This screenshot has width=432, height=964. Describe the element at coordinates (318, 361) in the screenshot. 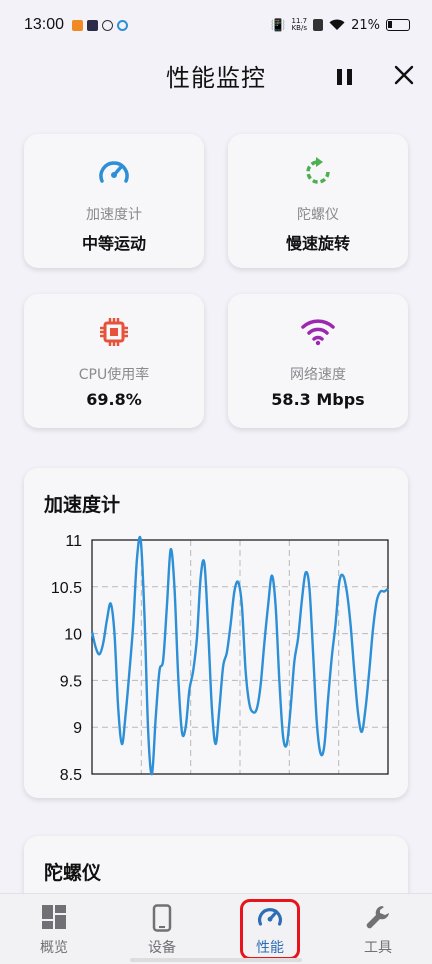

I see `network-card: 网络速度 58.3 Mbps` at that location.